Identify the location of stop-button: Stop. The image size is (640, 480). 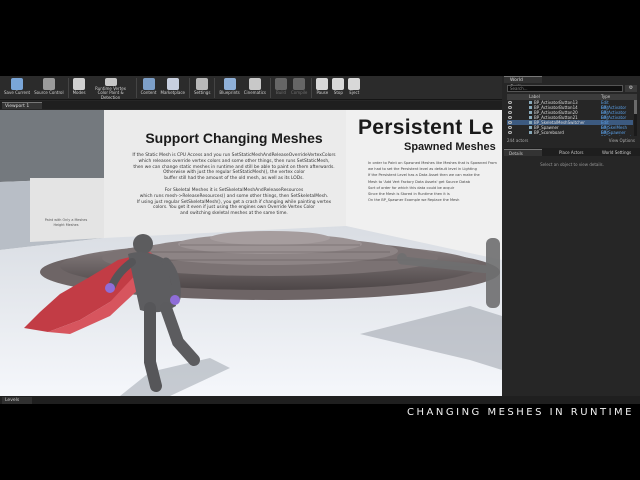
(338, 88).